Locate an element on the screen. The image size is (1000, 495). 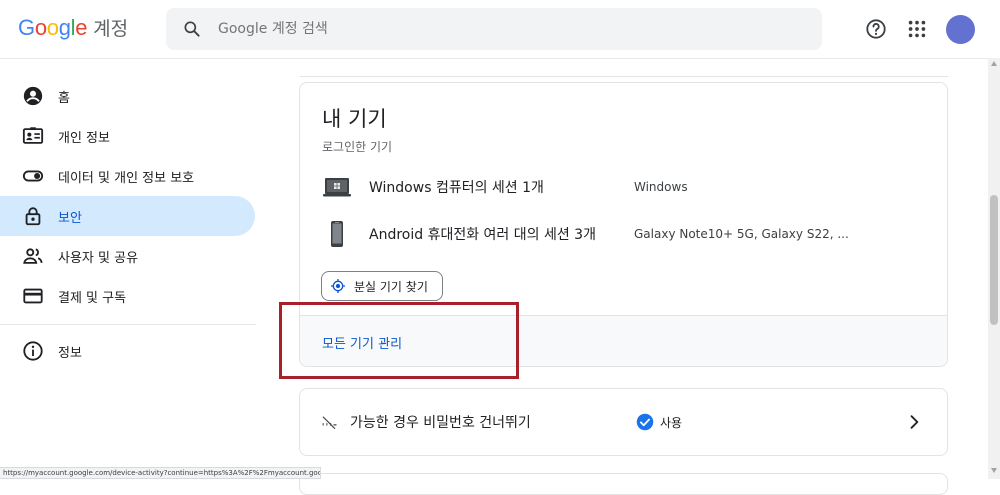
google-account-logo: Google 계정 is located at coordinates (73, 27).